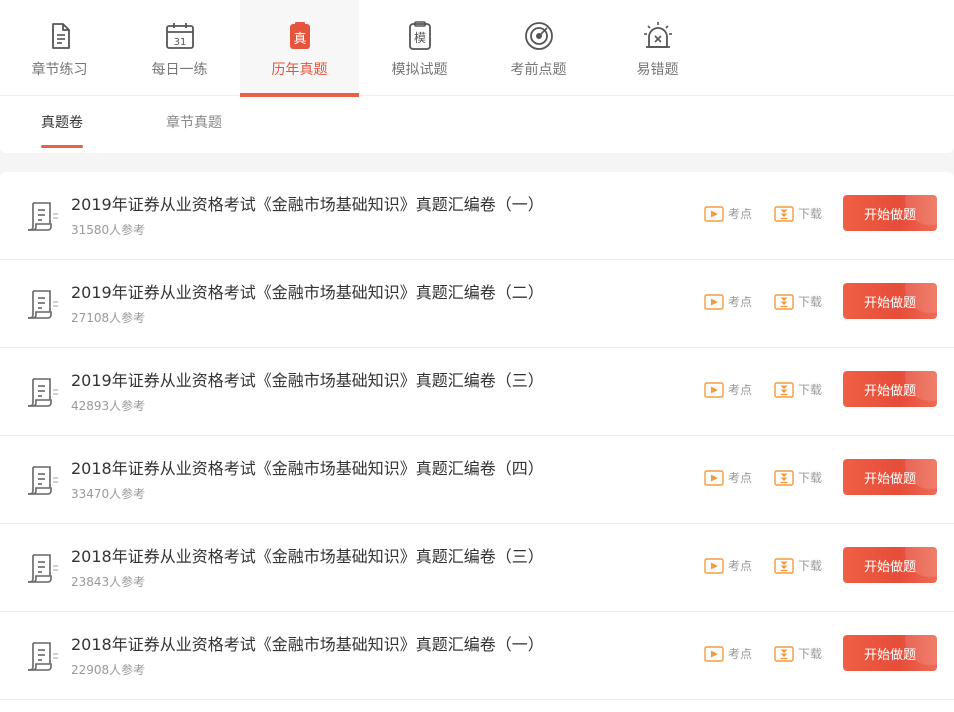 This screenshot has width=954, height=712. I want to click on active-tab-indicator, so click(299, 95).